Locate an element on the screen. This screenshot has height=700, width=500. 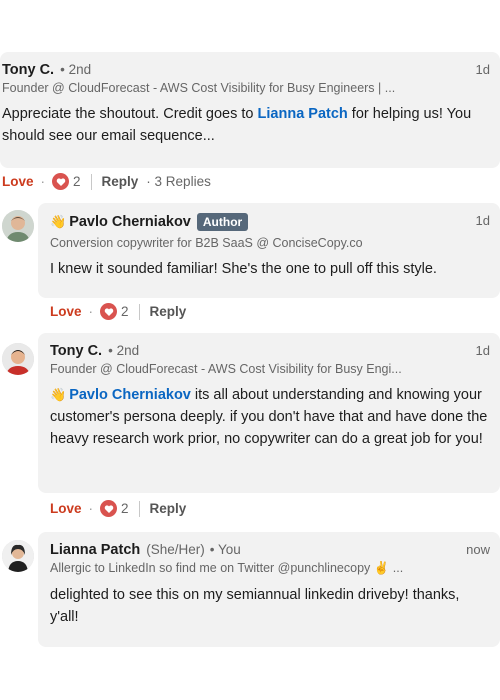
author-badge: Author is located at coordinates (222, 222).